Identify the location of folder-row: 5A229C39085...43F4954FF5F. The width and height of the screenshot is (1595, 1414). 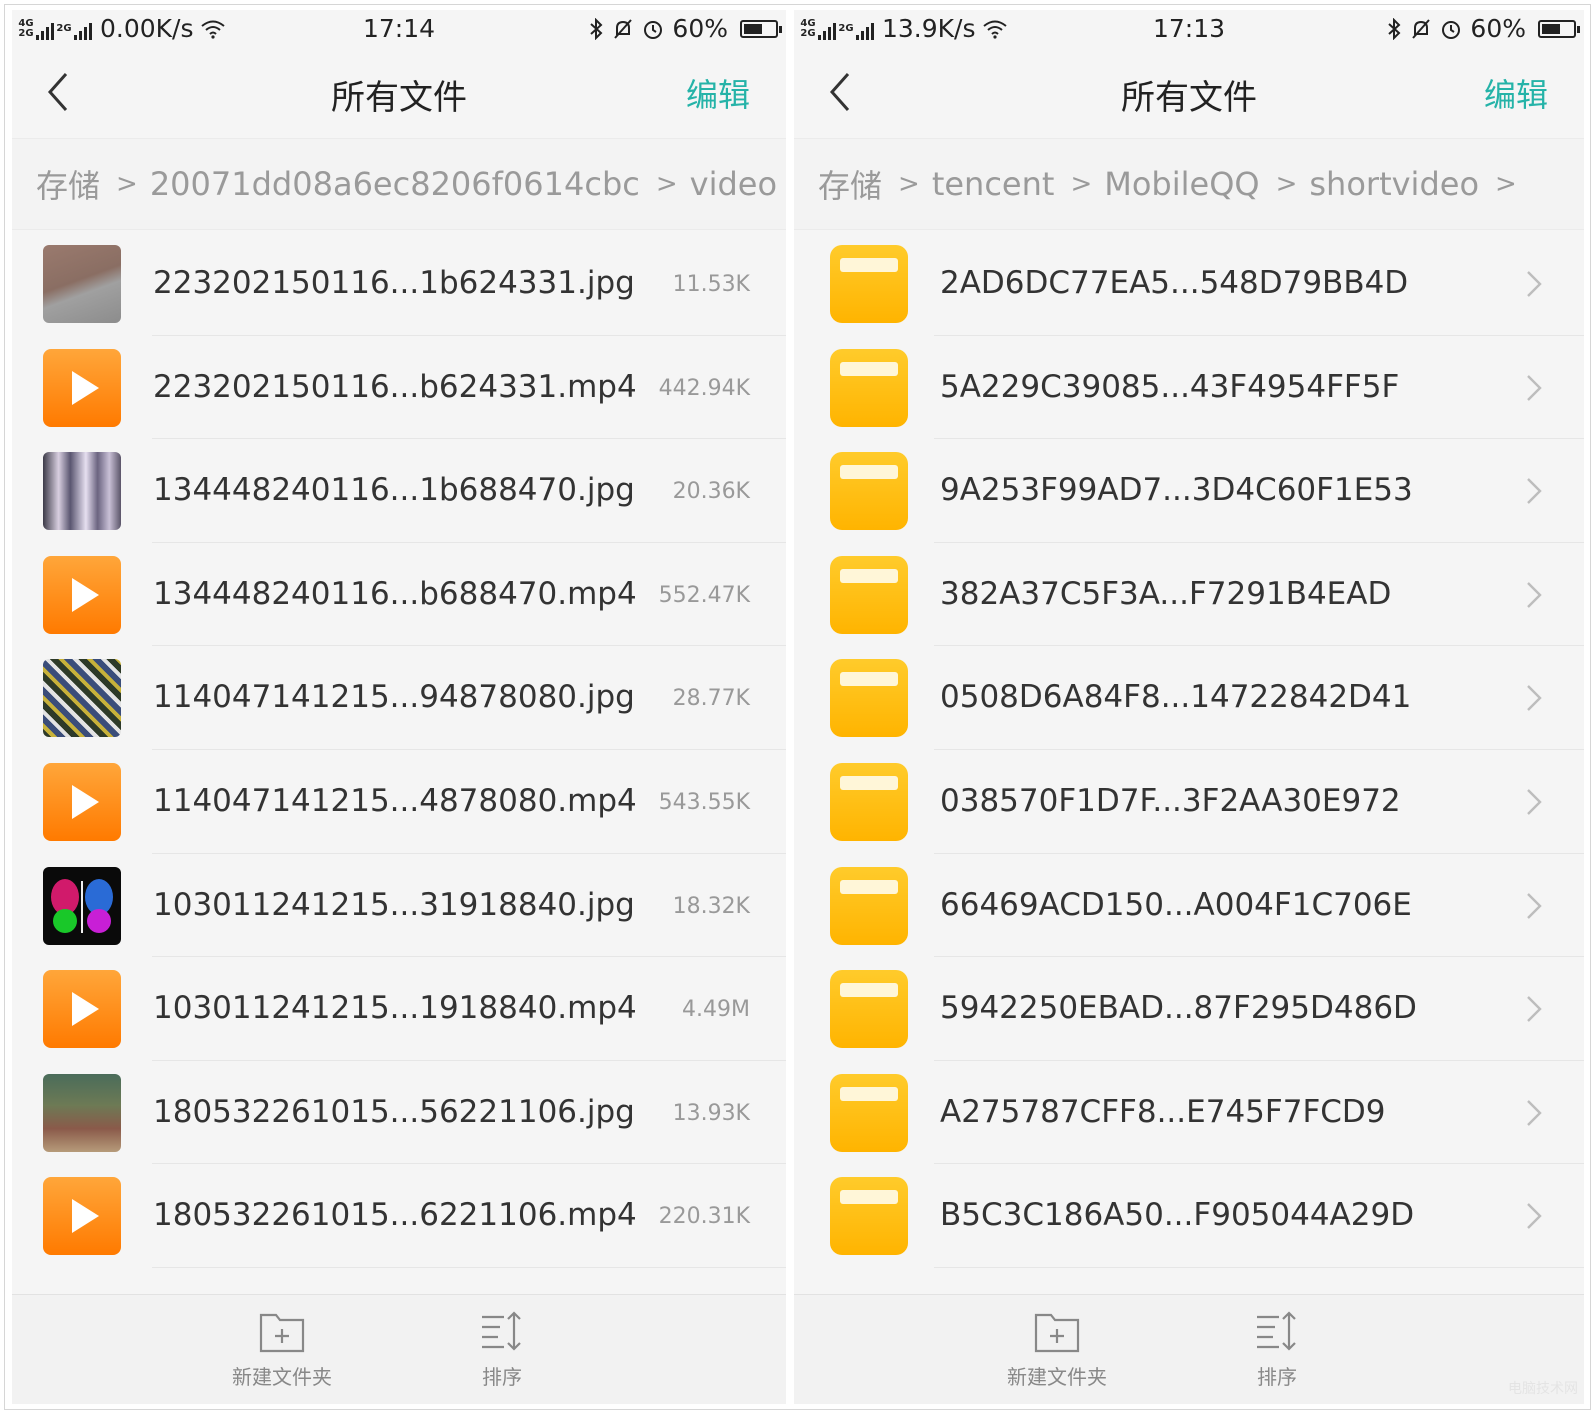
(1189, 388).